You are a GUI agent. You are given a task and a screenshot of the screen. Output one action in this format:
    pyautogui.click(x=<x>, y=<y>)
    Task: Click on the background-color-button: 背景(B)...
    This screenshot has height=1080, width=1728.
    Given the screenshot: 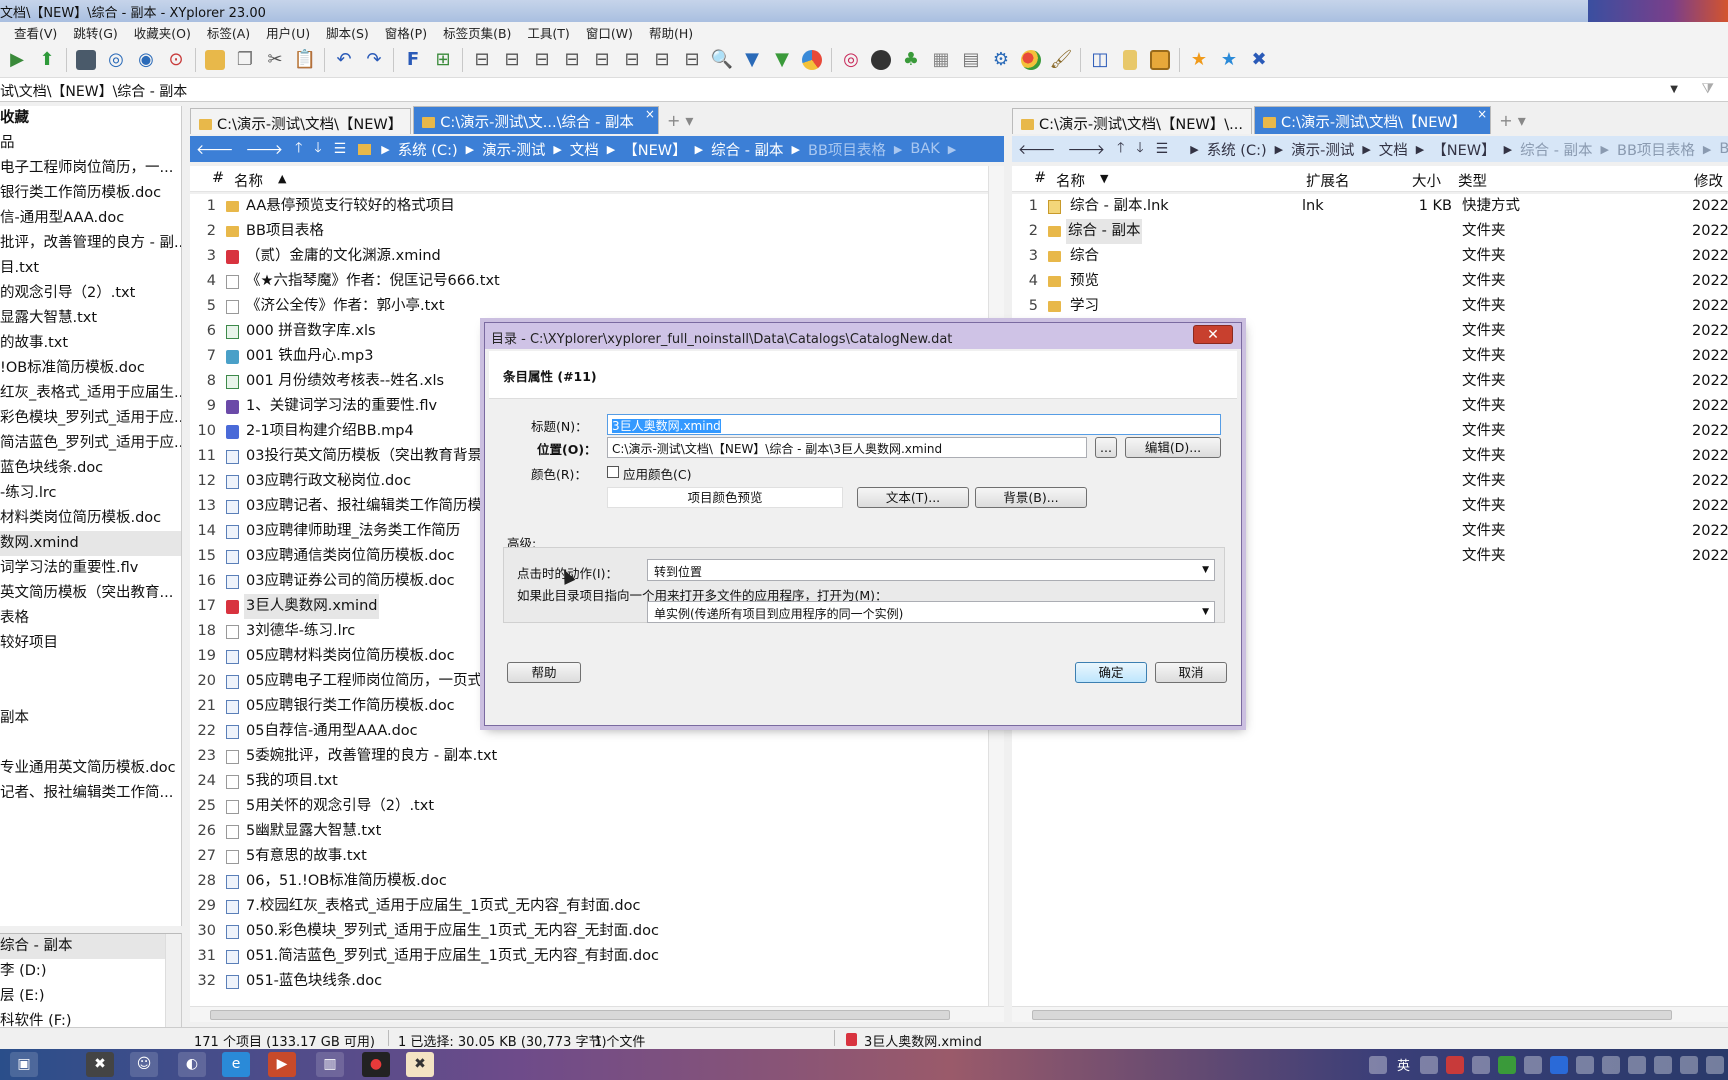 What is the action you would take?
    pyautogui.click(x=1031, y=497)
    